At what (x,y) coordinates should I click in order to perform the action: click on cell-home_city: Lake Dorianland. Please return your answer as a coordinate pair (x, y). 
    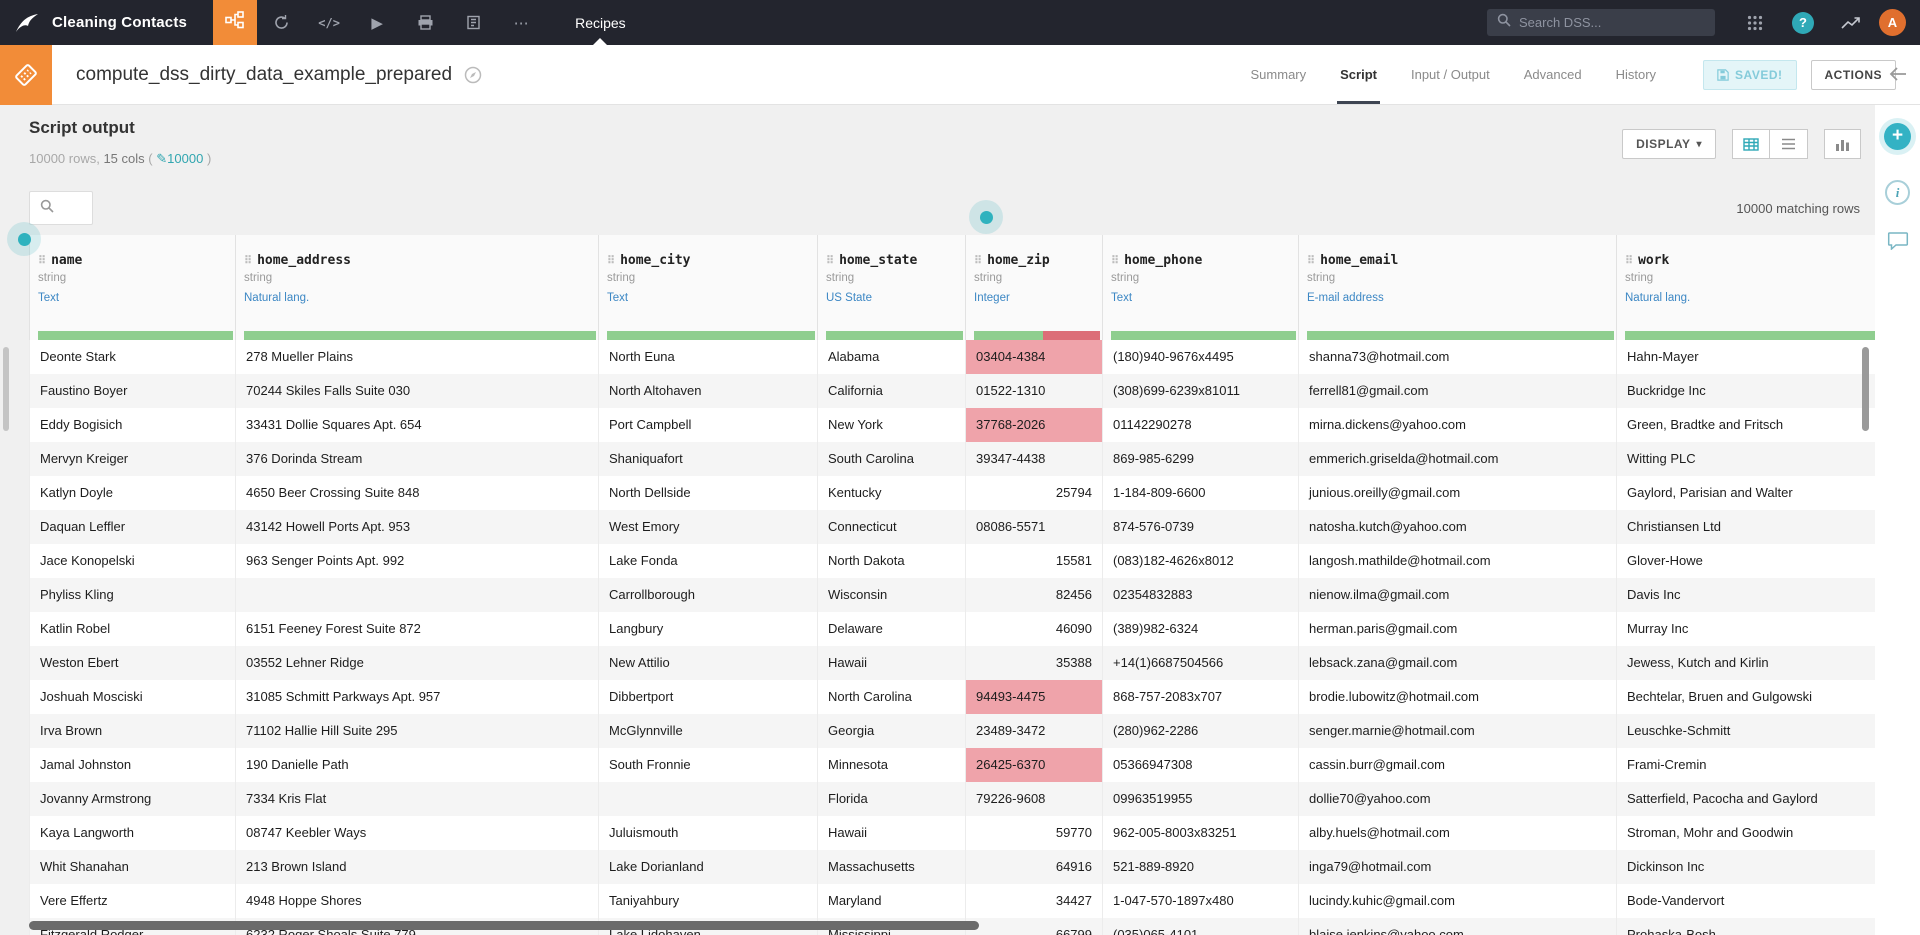
    Looking at the image, I should click on (708, 867).